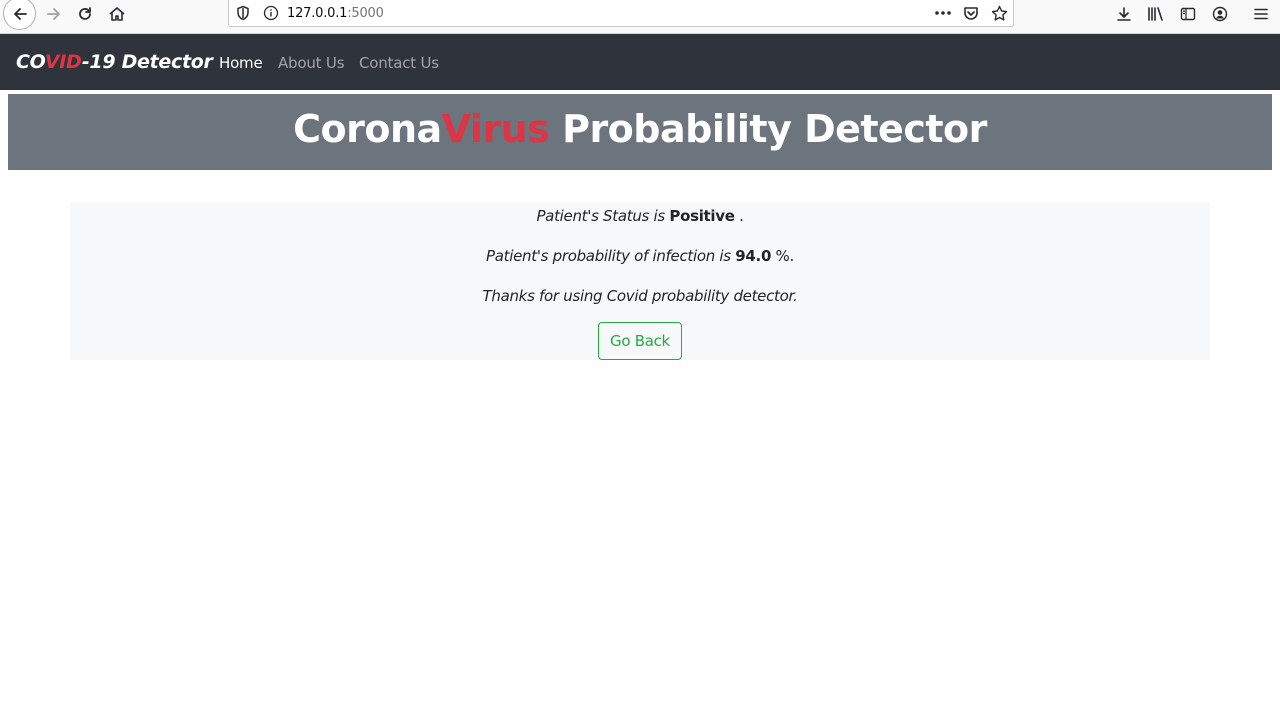  What do you see at coordinates (1156, 14) in the screenshot?
I see `library-icon` at bounding box center [1156, 14].